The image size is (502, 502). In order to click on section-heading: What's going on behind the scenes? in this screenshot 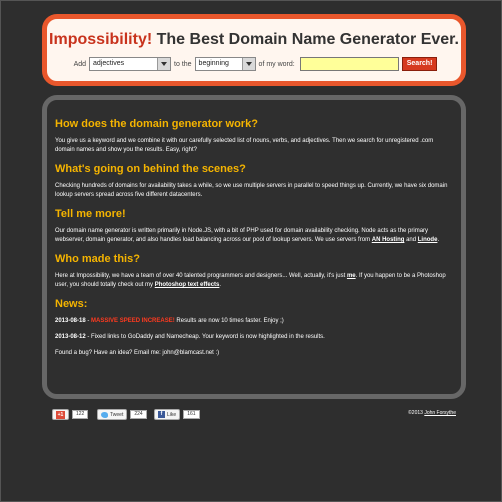, I will do `click(150, 169)`.